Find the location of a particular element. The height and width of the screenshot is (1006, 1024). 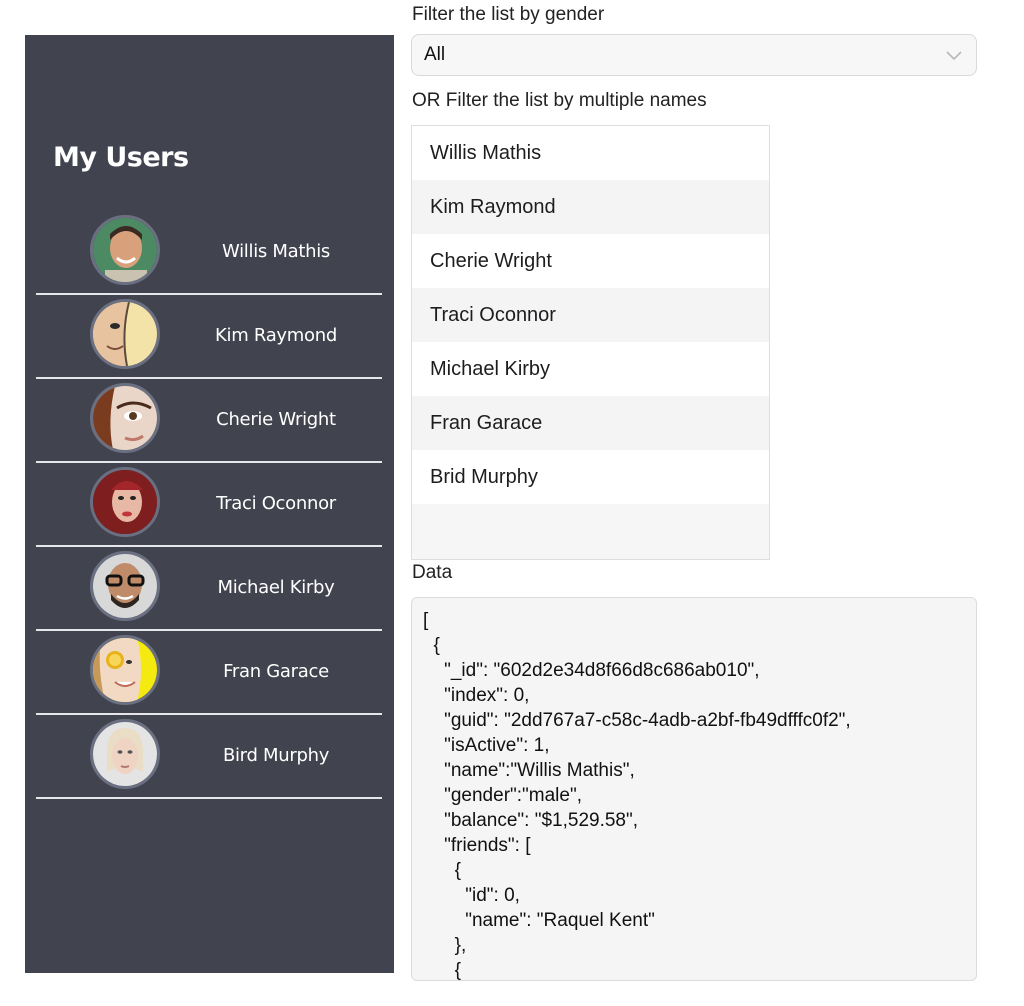

user-name: Michael Kirby is located at coordinates (276, 587).